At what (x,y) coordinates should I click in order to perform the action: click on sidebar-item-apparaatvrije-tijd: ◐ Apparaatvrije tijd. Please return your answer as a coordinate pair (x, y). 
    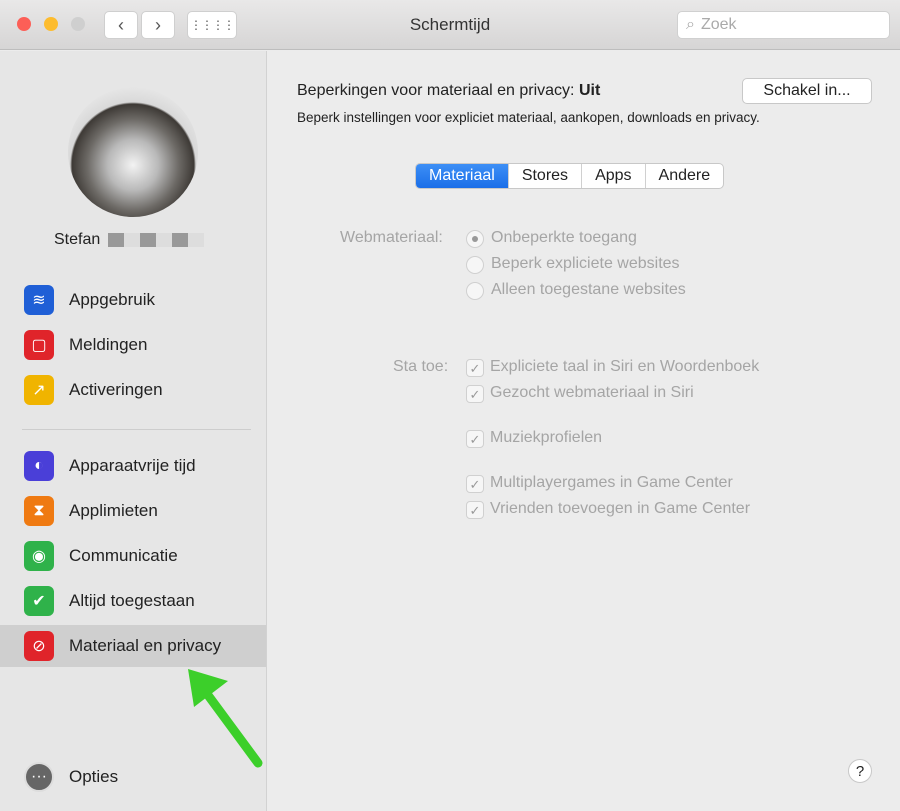
    Looking at the image, I should click on (133, 466).